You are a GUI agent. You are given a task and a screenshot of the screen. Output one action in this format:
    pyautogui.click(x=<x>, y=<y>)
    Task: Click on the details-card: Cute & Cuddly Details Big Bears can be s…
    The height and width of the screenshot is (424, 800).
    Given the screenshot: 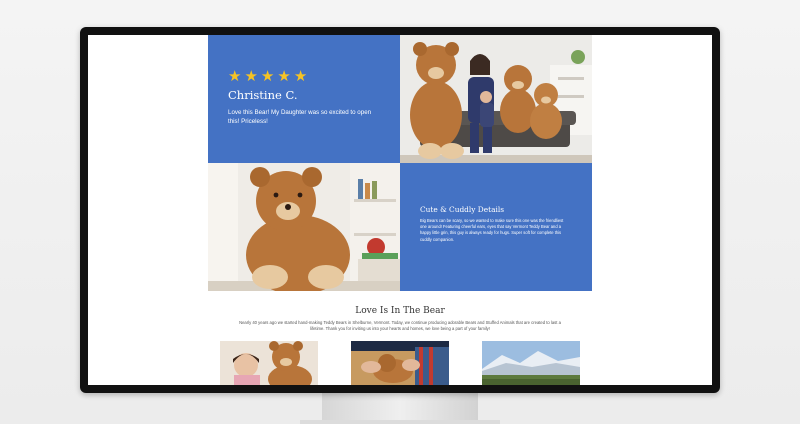 What is the action you would take?
    pyautogui.click(x=496, y=227)
    